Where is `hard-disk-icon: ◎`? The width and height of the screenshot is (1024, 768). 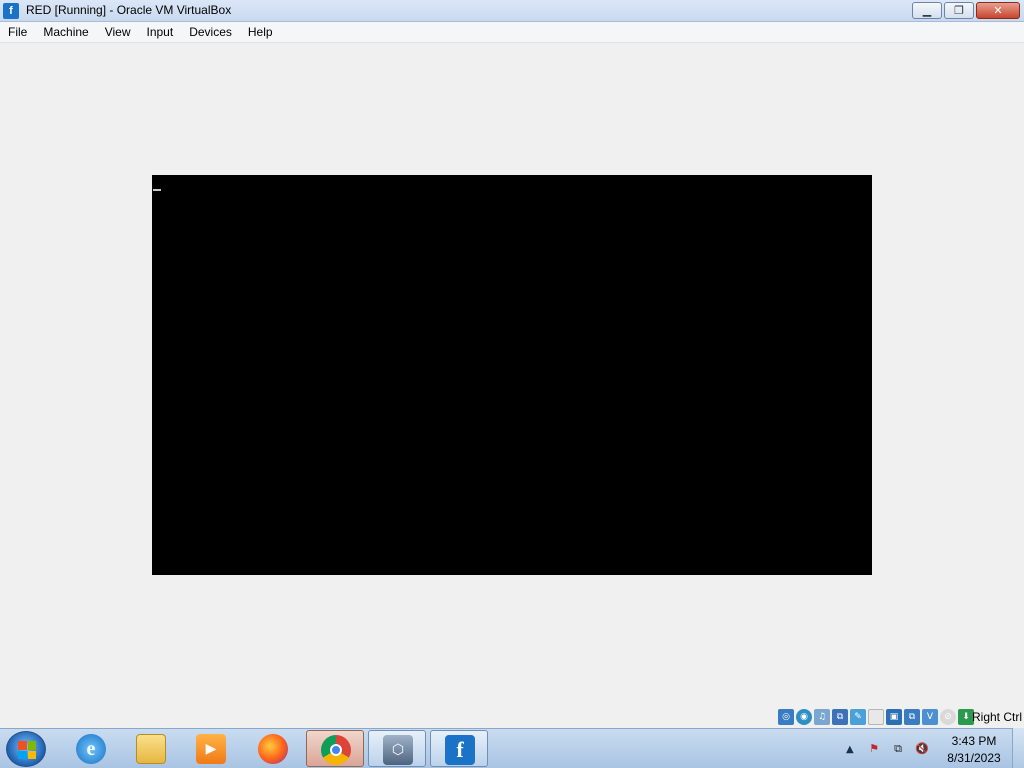
hard-disk-icon: ◎ is located at coordinates (786, 717).